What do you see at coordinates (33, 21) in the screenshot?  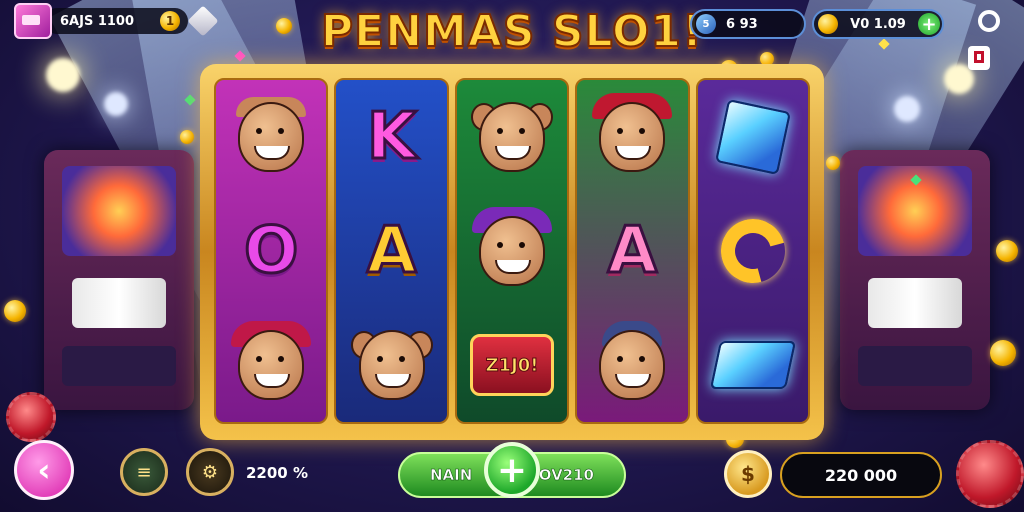 I see `treasure-chest-icon` at bounding box center [33, 21].